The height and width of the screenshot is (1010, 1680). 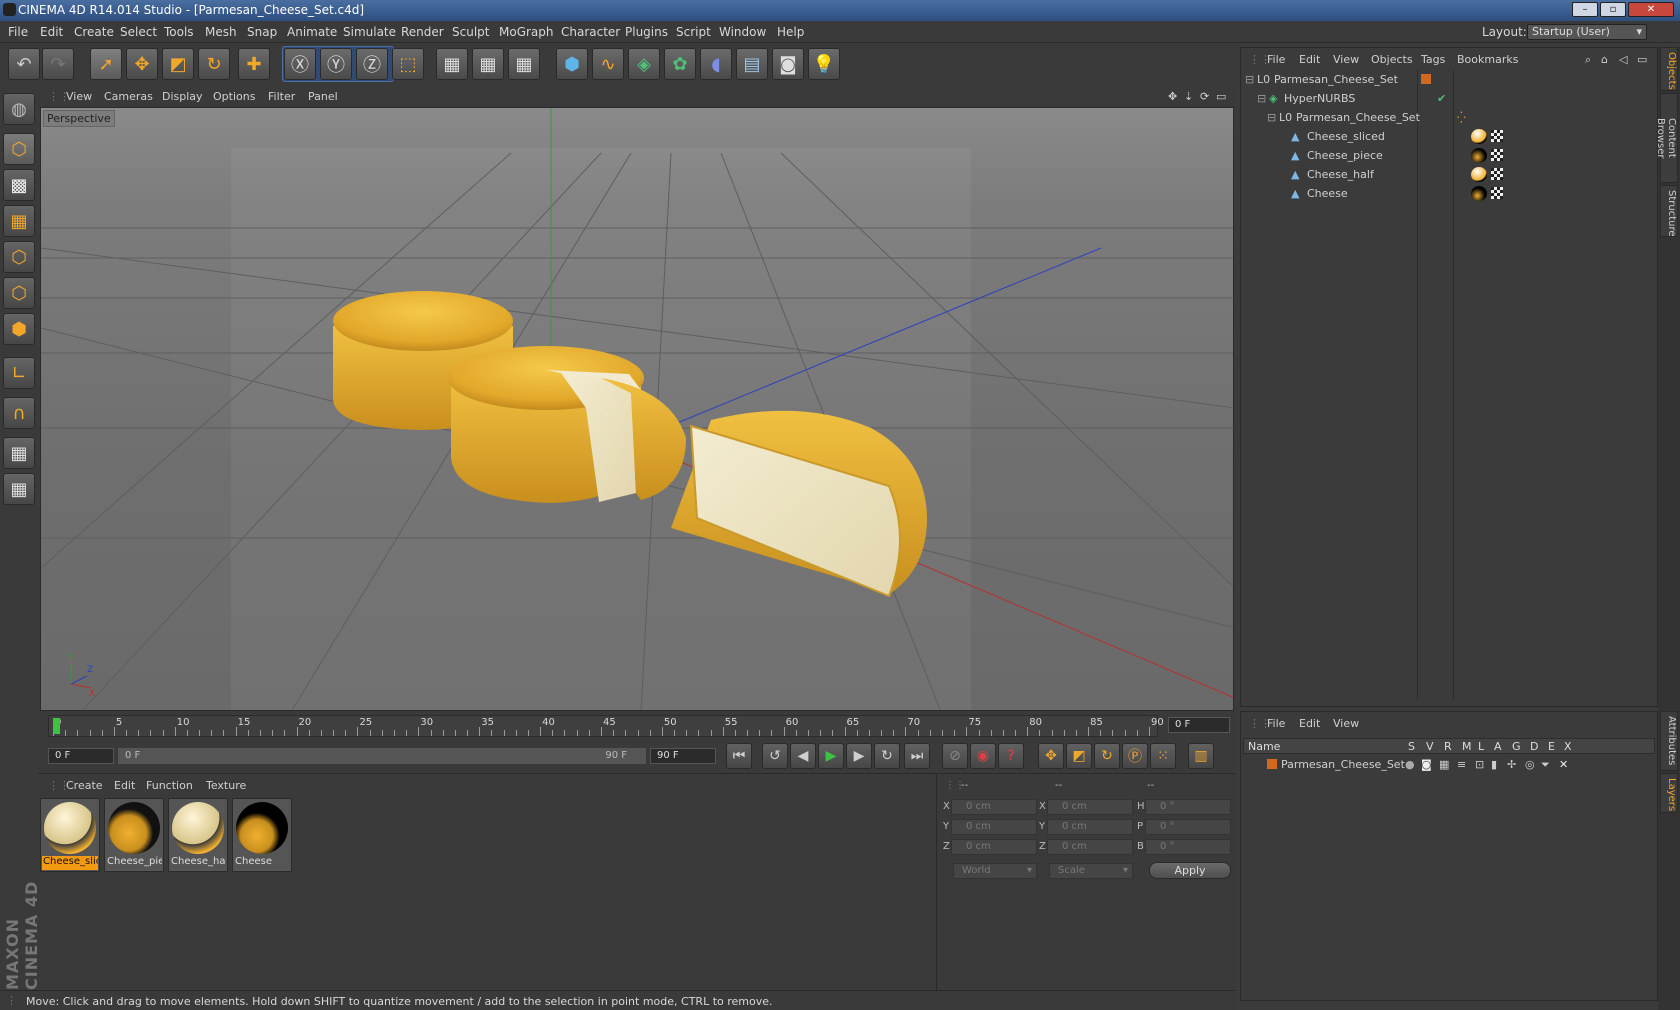 I want to click on material-cheese: Cheese, so click(x=262, y=835).